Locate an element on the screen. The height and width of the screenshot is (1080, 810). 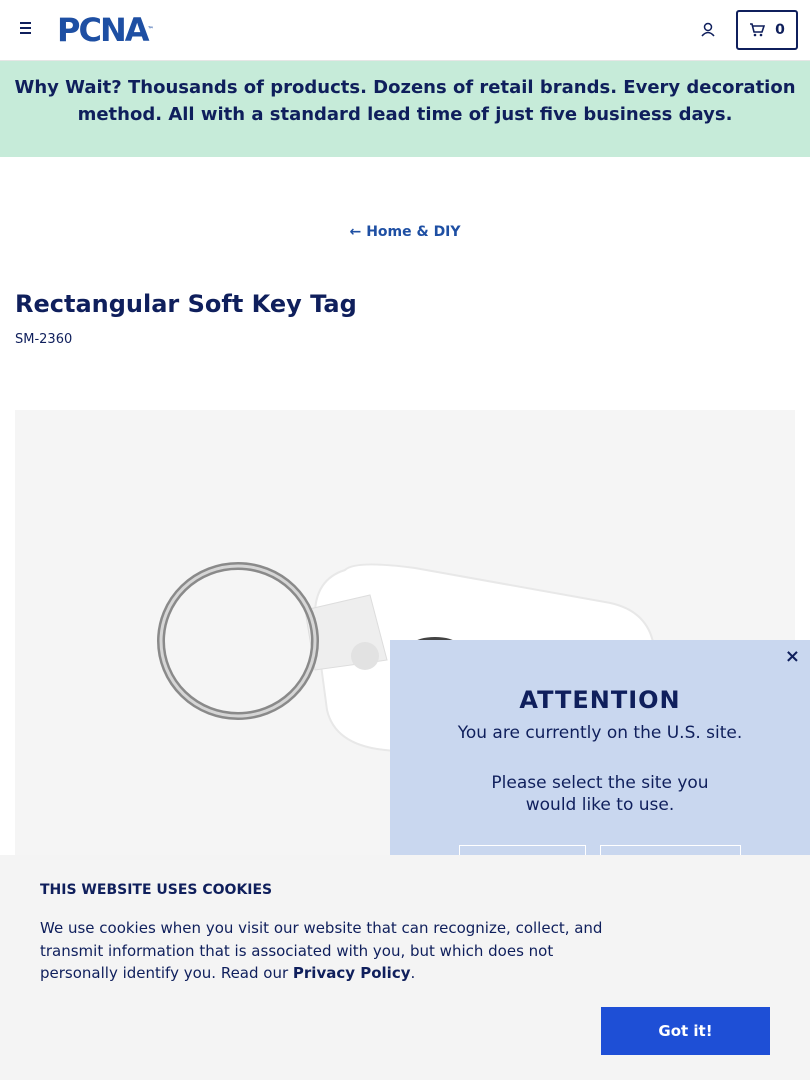
cookie-accept-button: Got it! is located at coordinates (685, 1031).